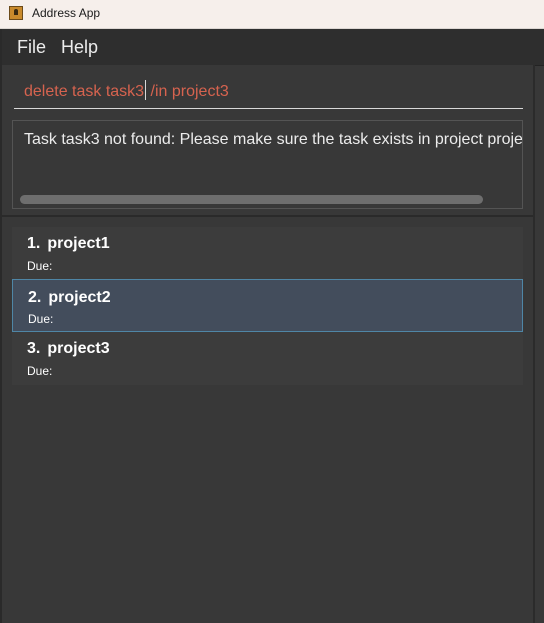 This screenshot has height=623, width=544. What do you see at coordinates (16, 13) in the screenshot?
I see `address-book-icon` at bounding box center [16, 13].